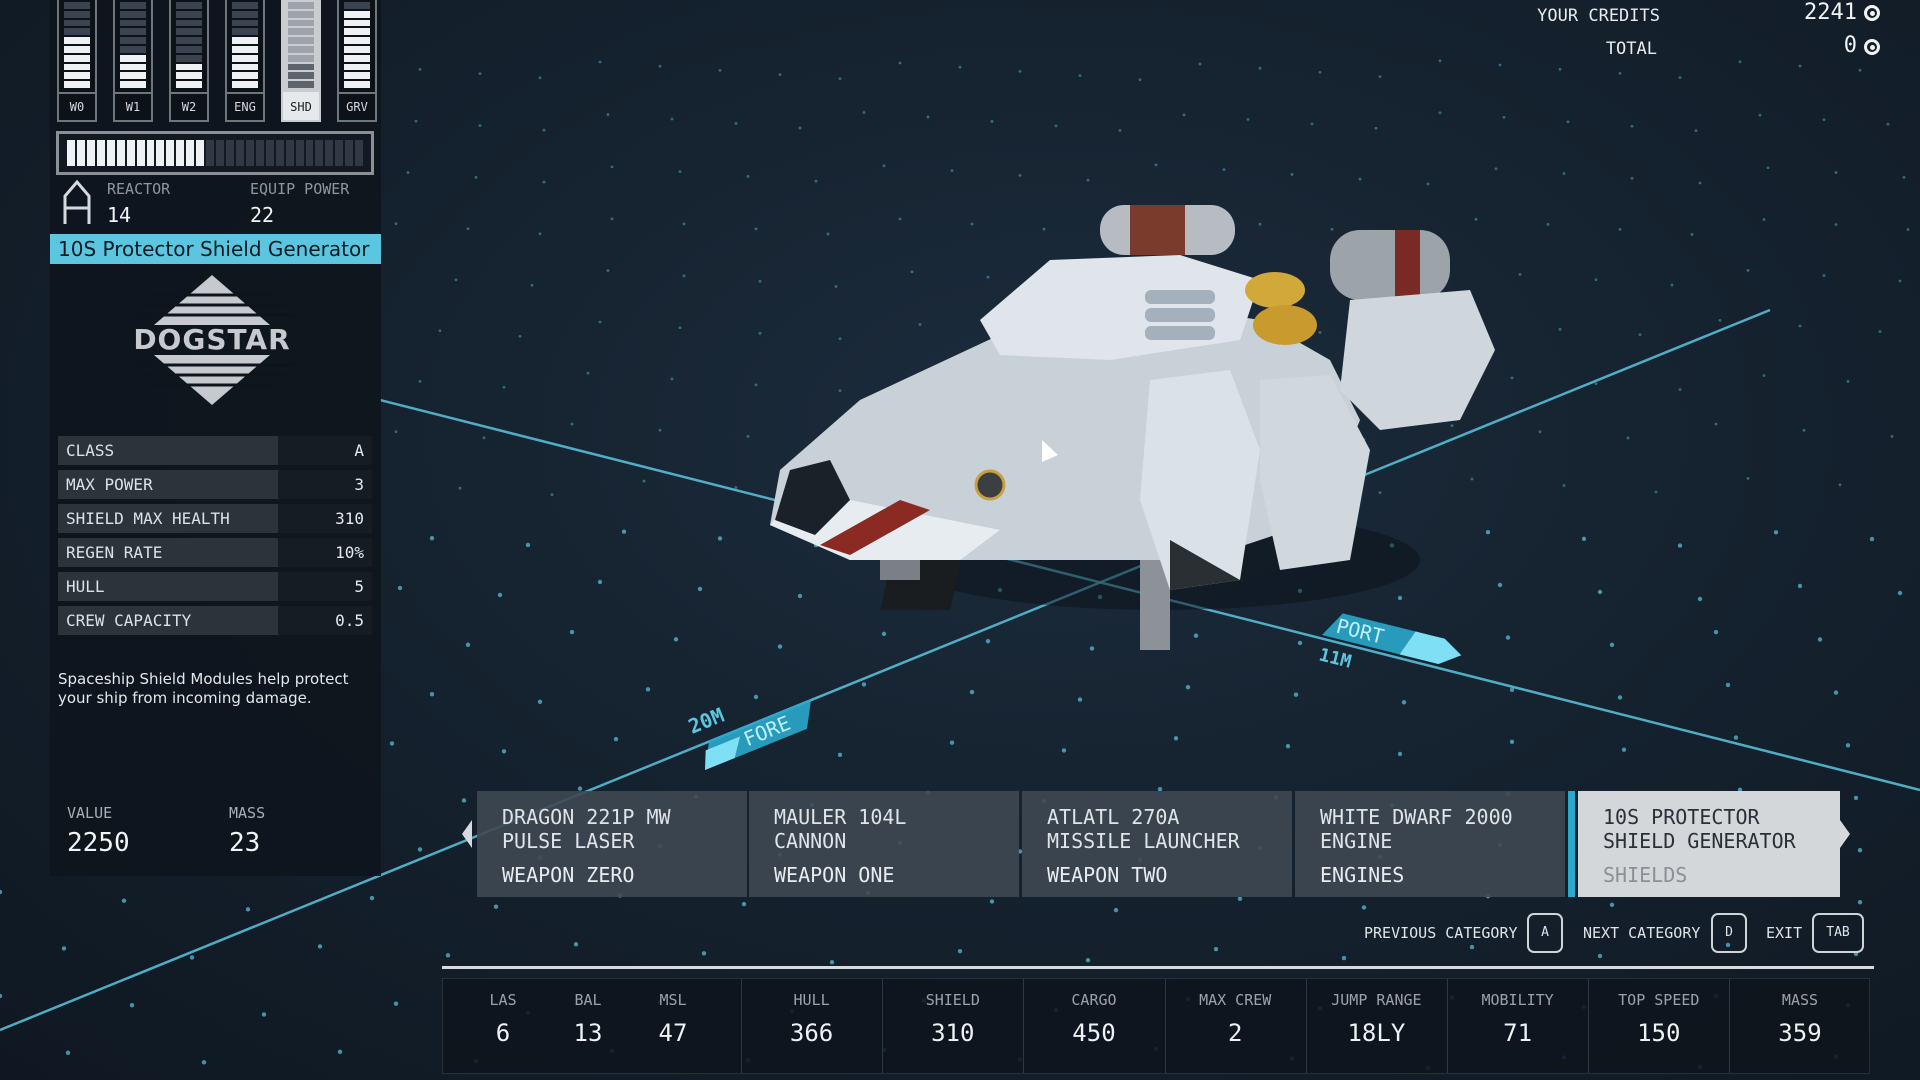 The width and height of the screenshot is (1920, 1080). I want to click on module-card: 10S PROTECTOR SHIELD GENERATOR SHIELDS, so click(1709, 844).